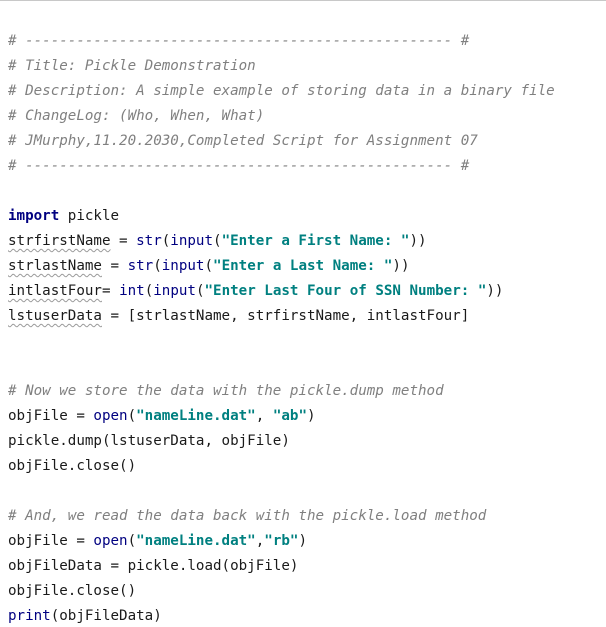 This screenshot has height=627, width=606. I want to click on code-line-import: import pickle, so click(63, 216).